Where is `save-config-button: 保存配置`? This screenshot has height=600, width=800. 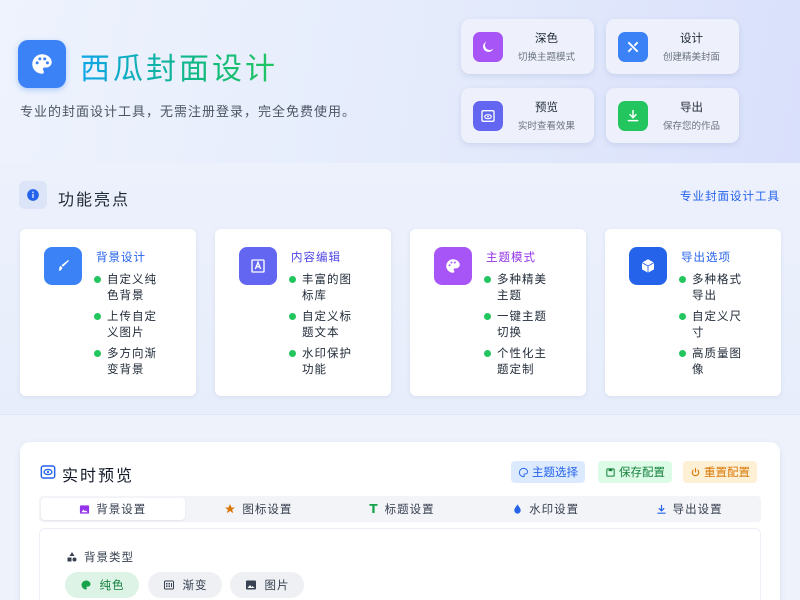 save-config-button: 保存配置 is located at coordinates (635, 472).